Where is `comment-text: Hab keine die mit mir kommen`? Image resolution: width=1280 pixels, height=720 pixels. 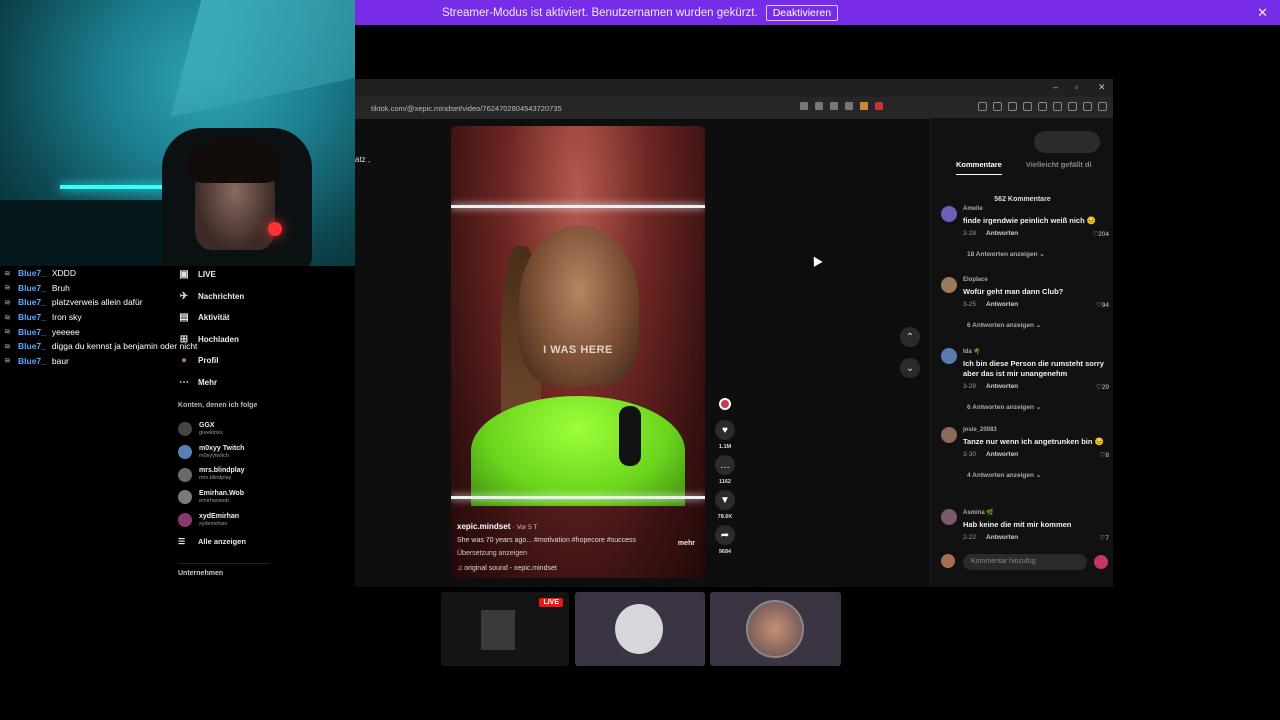 comment-text: Hab keine die mit mir kommen is located at coordinates (1017, 524).